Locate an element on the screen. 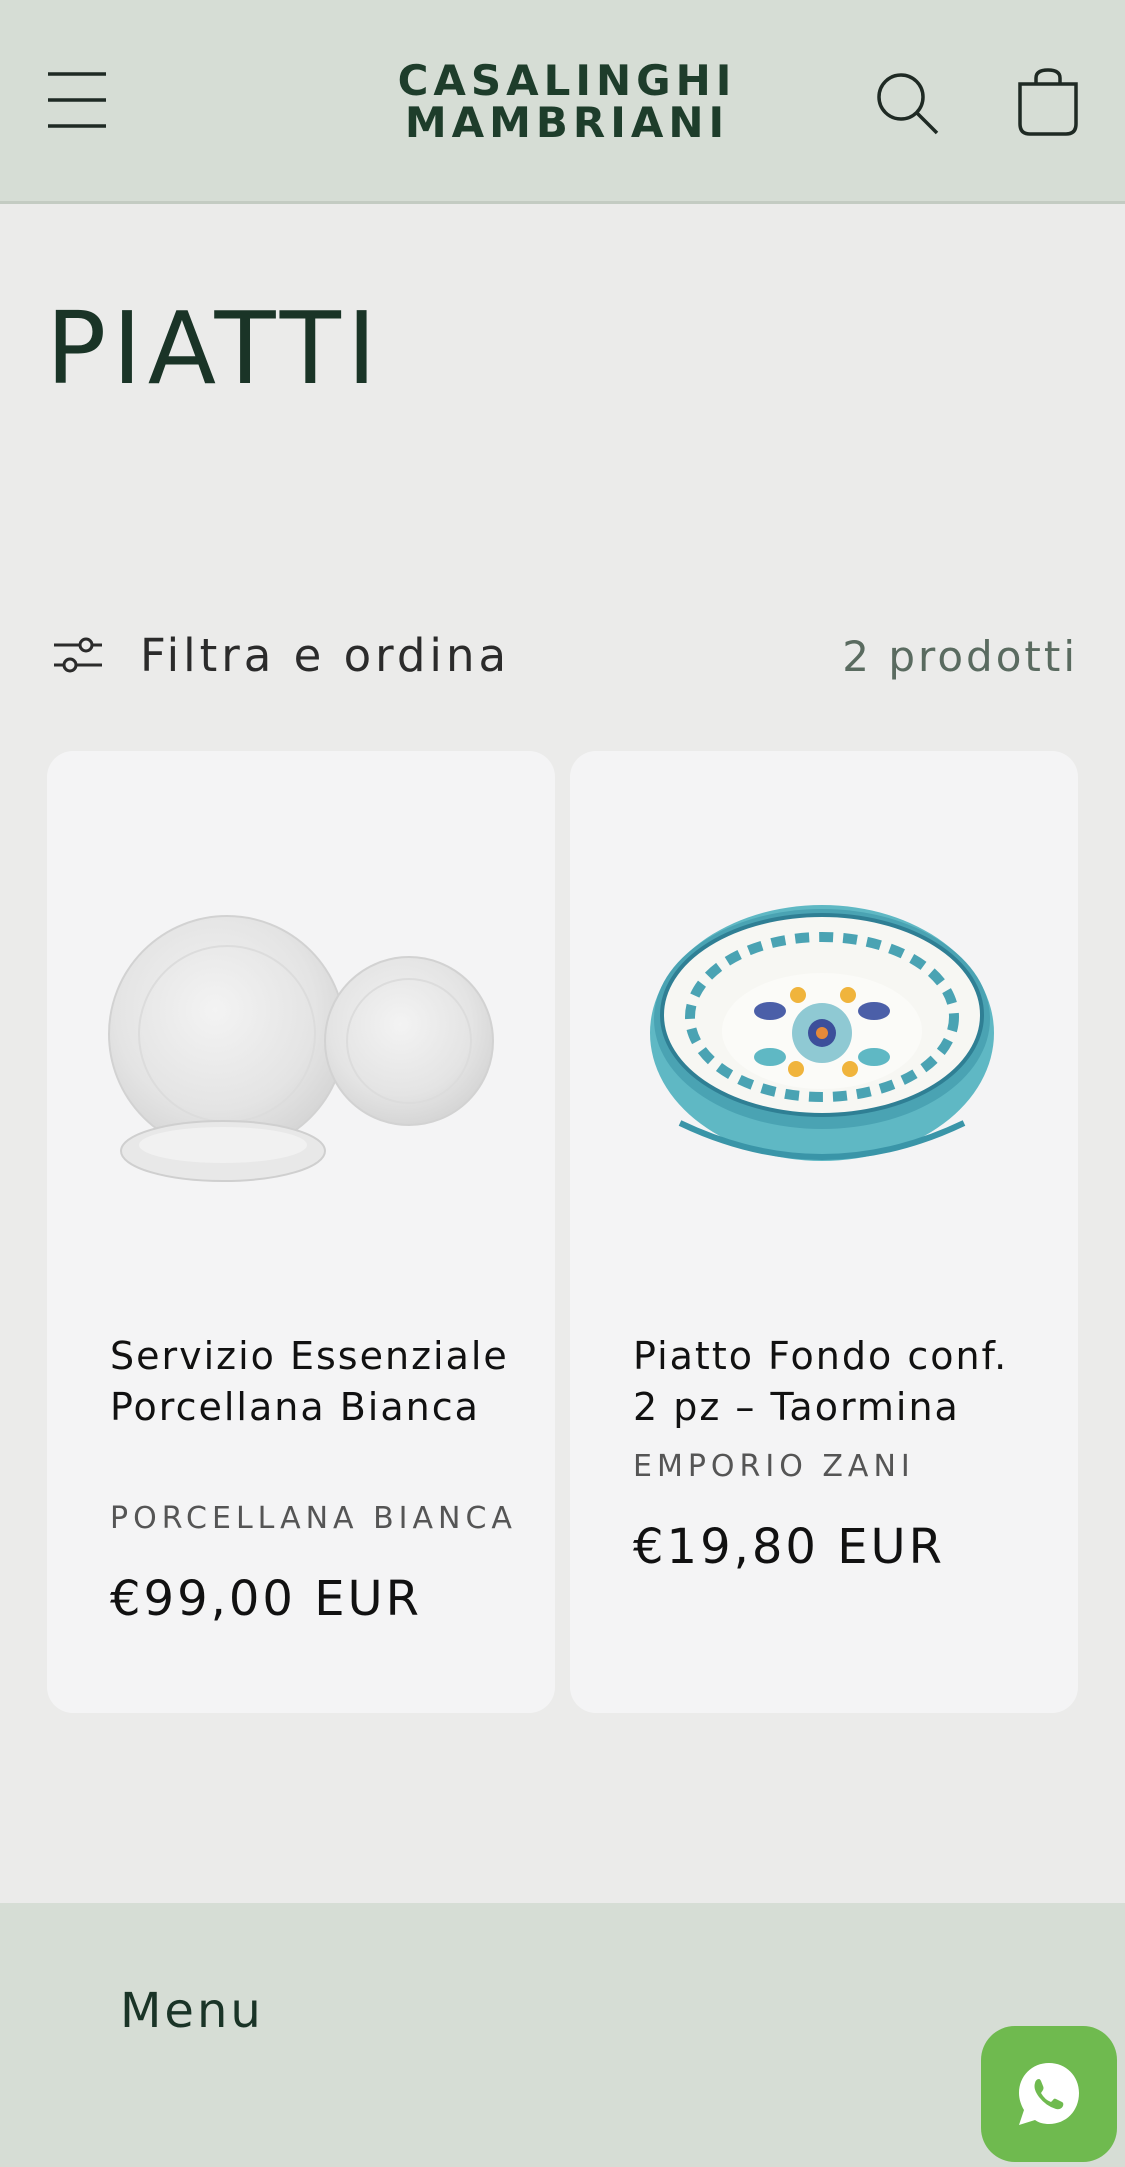 Image resolution: width=1125 pixels, height=2167 pixels. product-price: €99,00 EUR is located at coordinates (266, 1599).